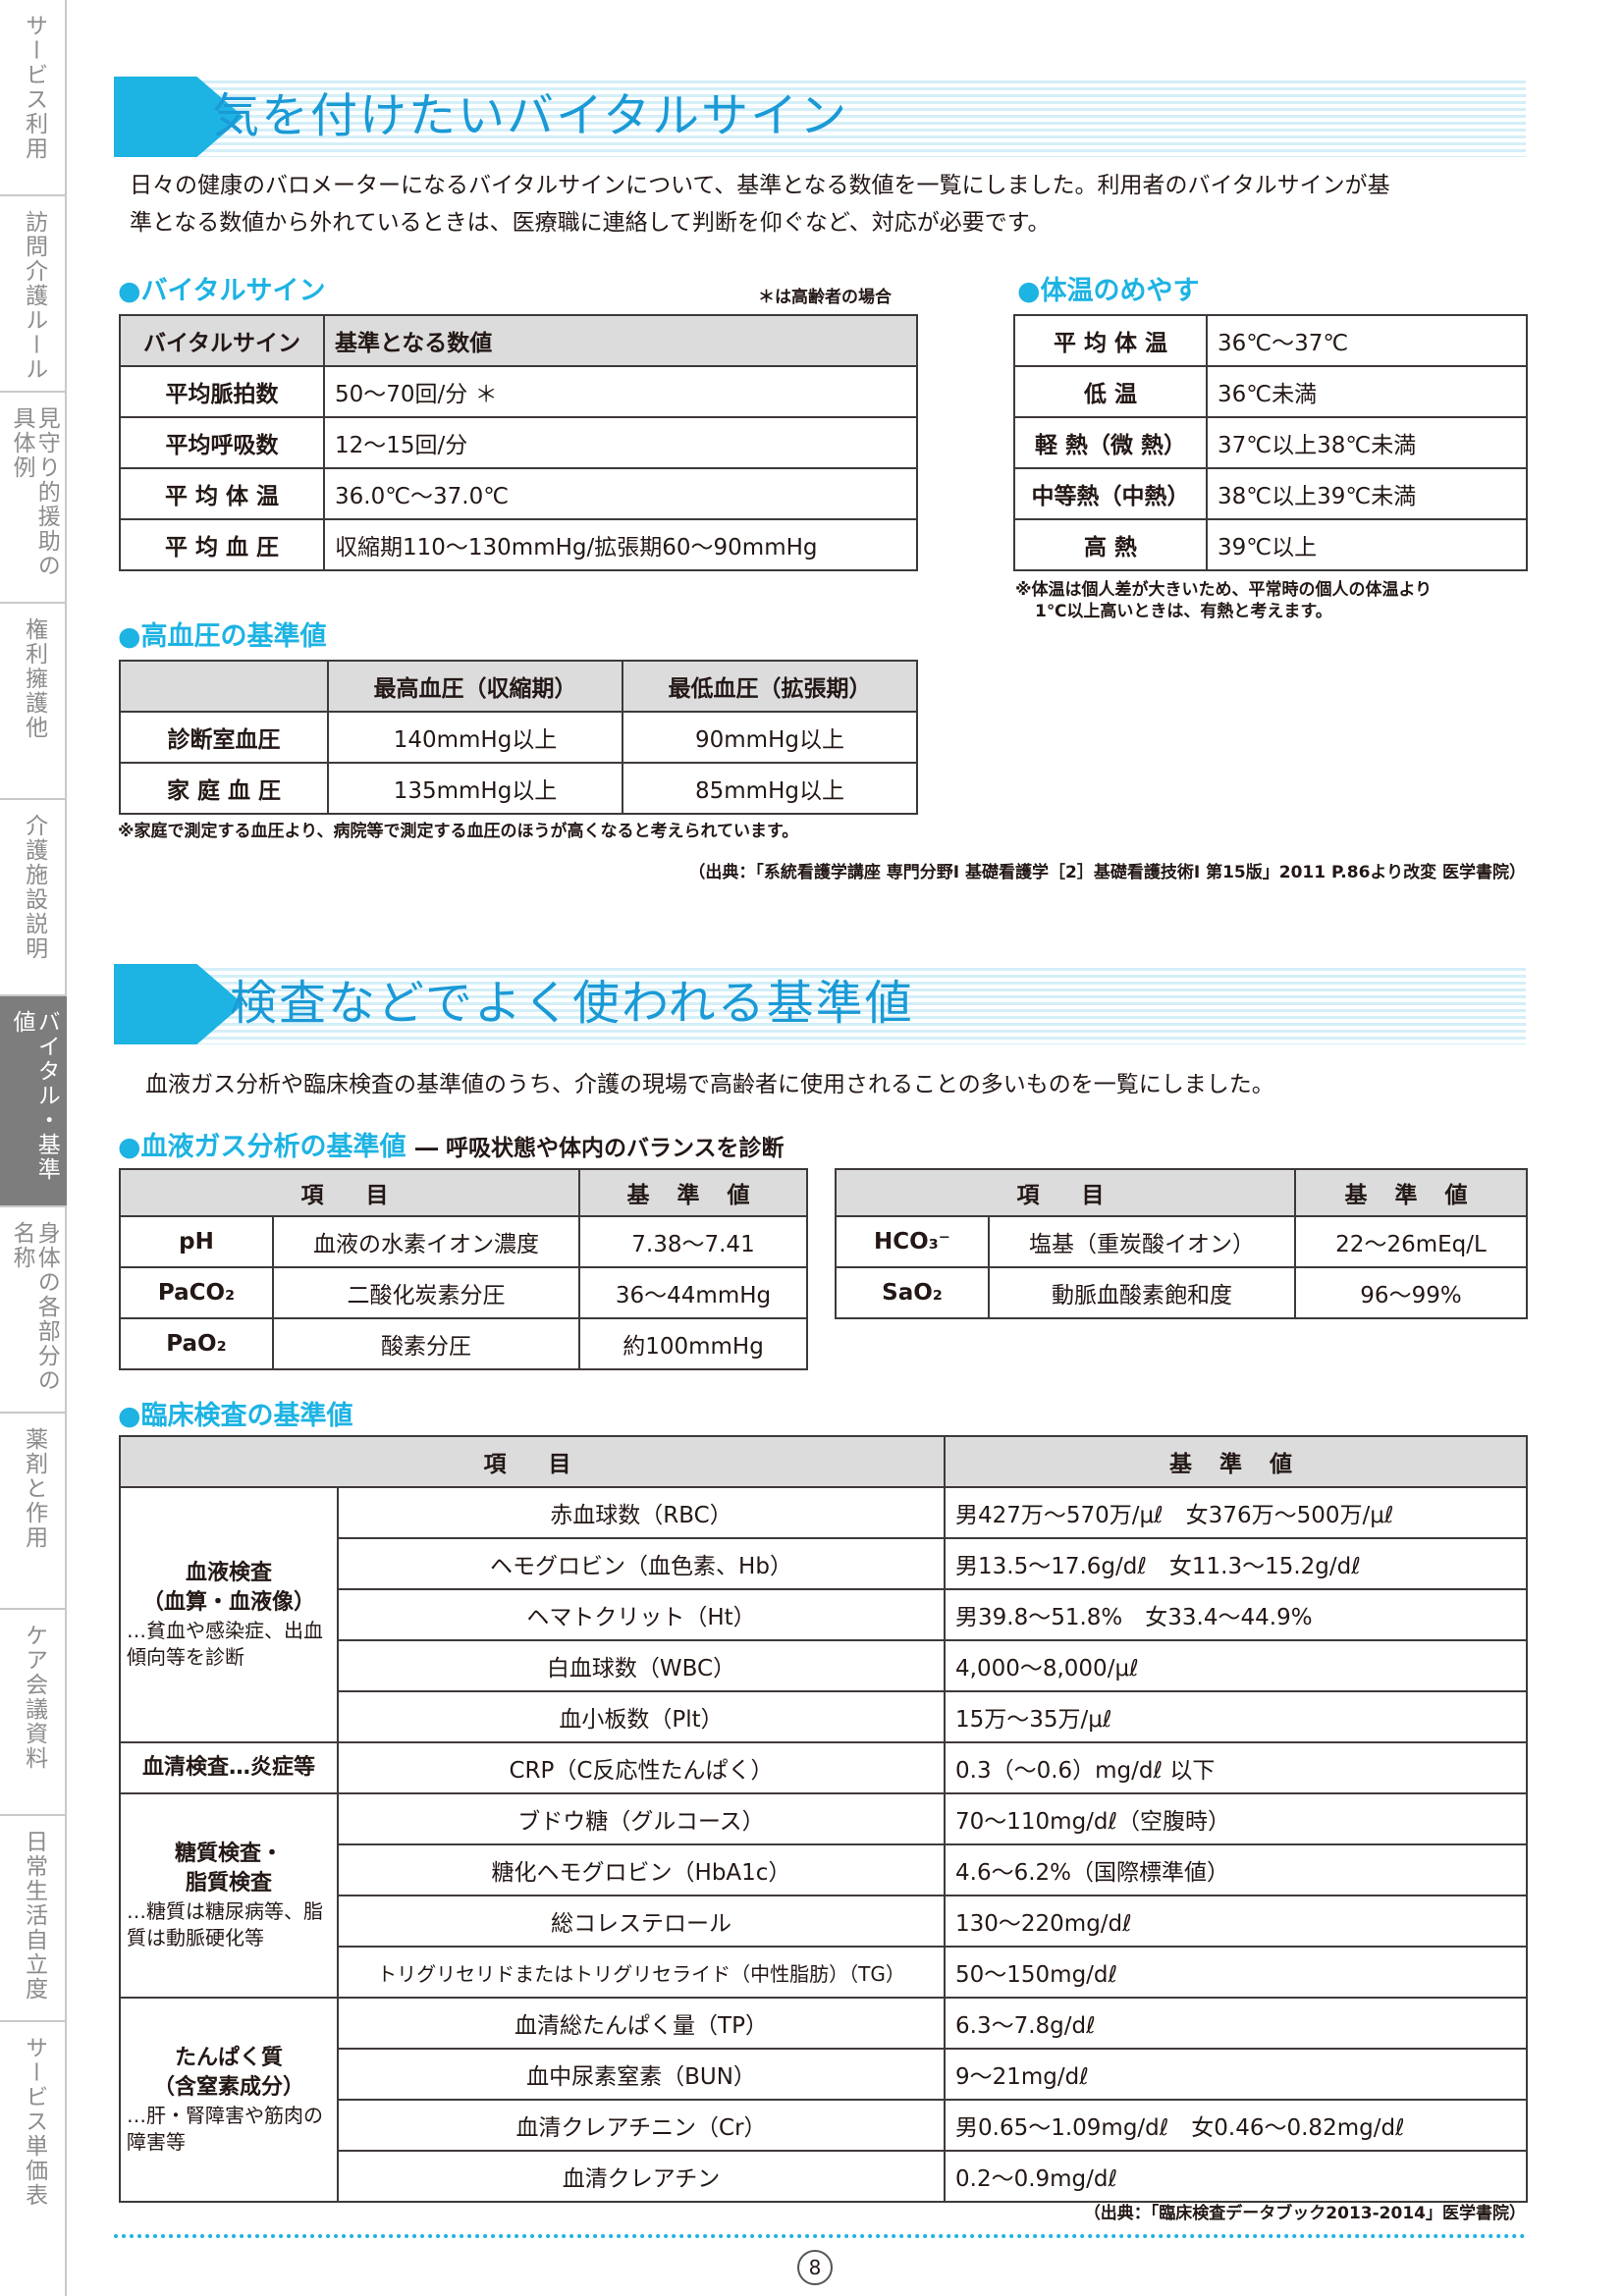  Describe the element at coordinates (1236, 1972) in the screenshot. I see `test-value: 50～150mg/dℓ` at that location.